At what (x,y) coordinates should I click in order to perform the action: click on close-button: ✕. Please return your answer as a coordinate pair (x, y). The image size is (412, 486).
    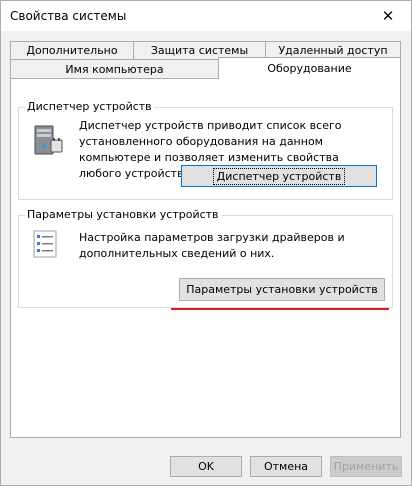
    Looking at the image, I should click on (388, 16).